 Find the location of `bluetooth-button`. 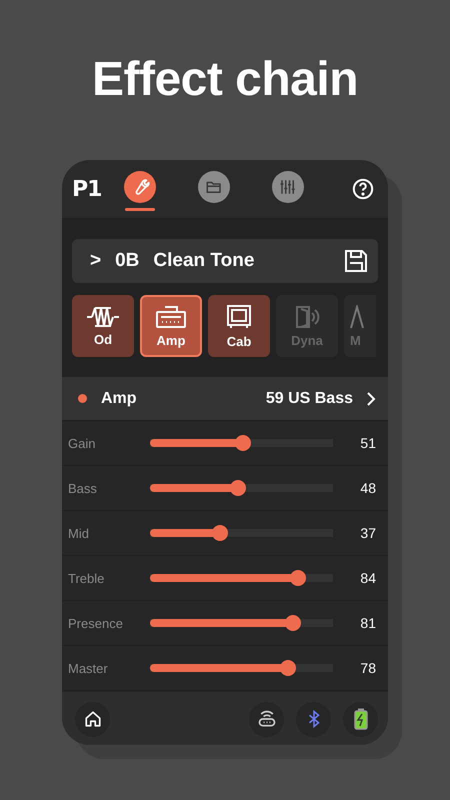

bluetooth-button is located at coordinates (313, 719).